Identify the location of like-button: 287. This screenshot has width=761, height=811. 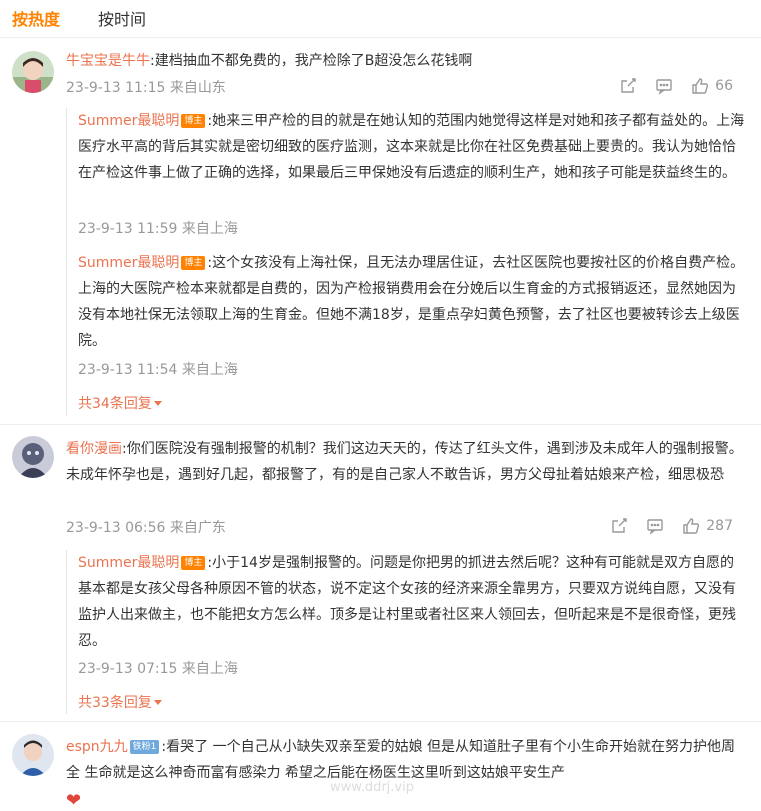
(707, 526).